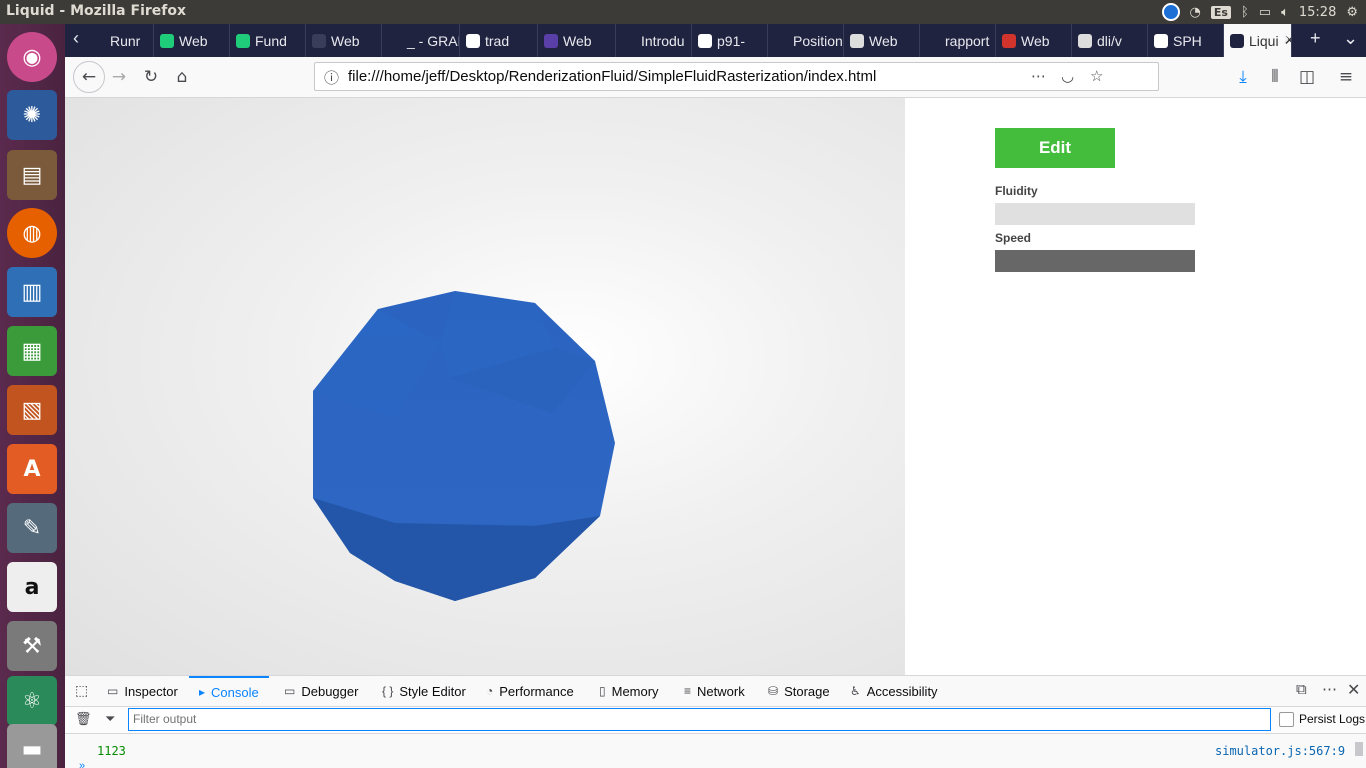  I want to click on clear-console-icon: 🗑︎, so click(83, 719).